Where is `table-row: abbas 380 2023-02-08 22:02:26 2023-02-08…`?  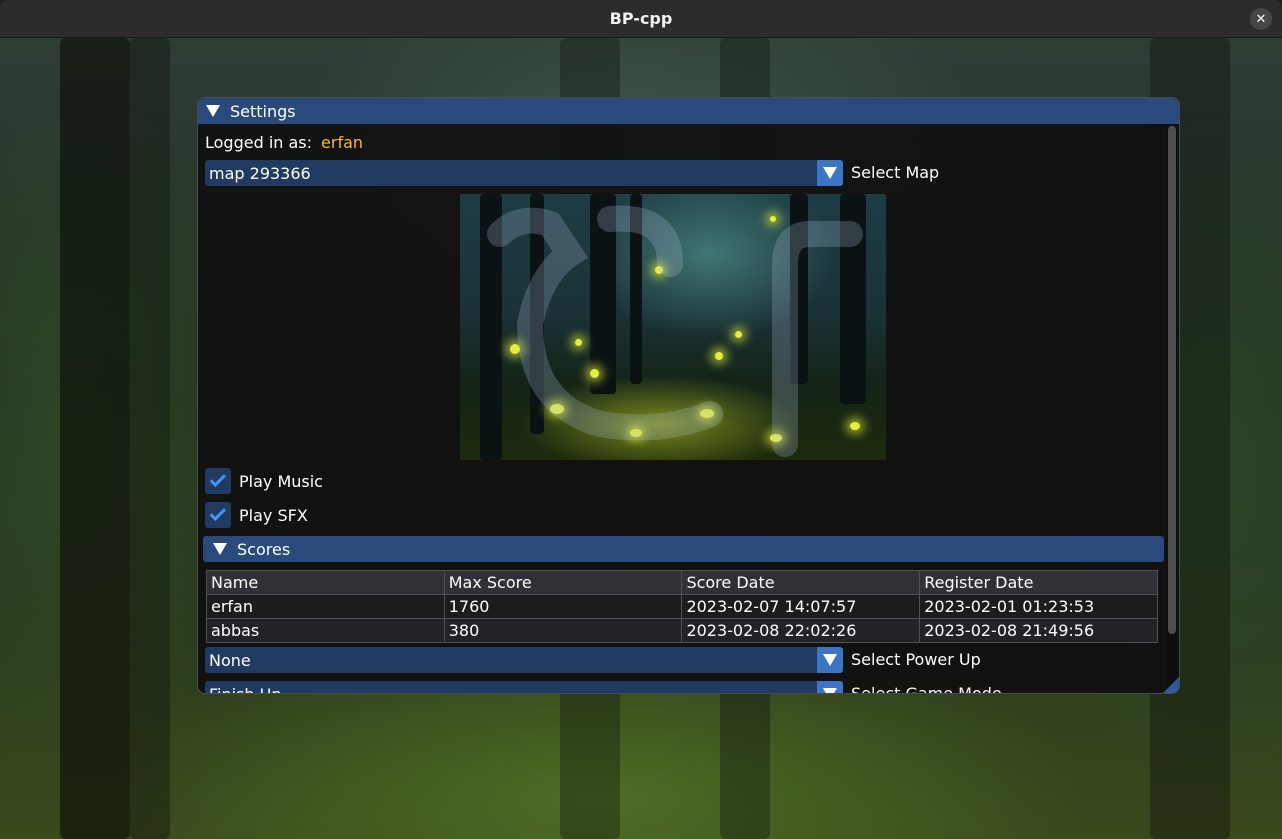
table-row: abbas 380 2023-02-08 22:02:26 2023-02-08… is located at coordinates (682, 630).